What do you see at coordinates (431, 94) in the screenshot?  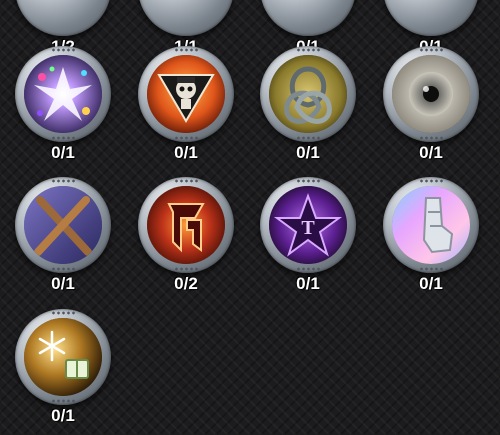 I see `eye-icon` at bounding box center [431, 94].